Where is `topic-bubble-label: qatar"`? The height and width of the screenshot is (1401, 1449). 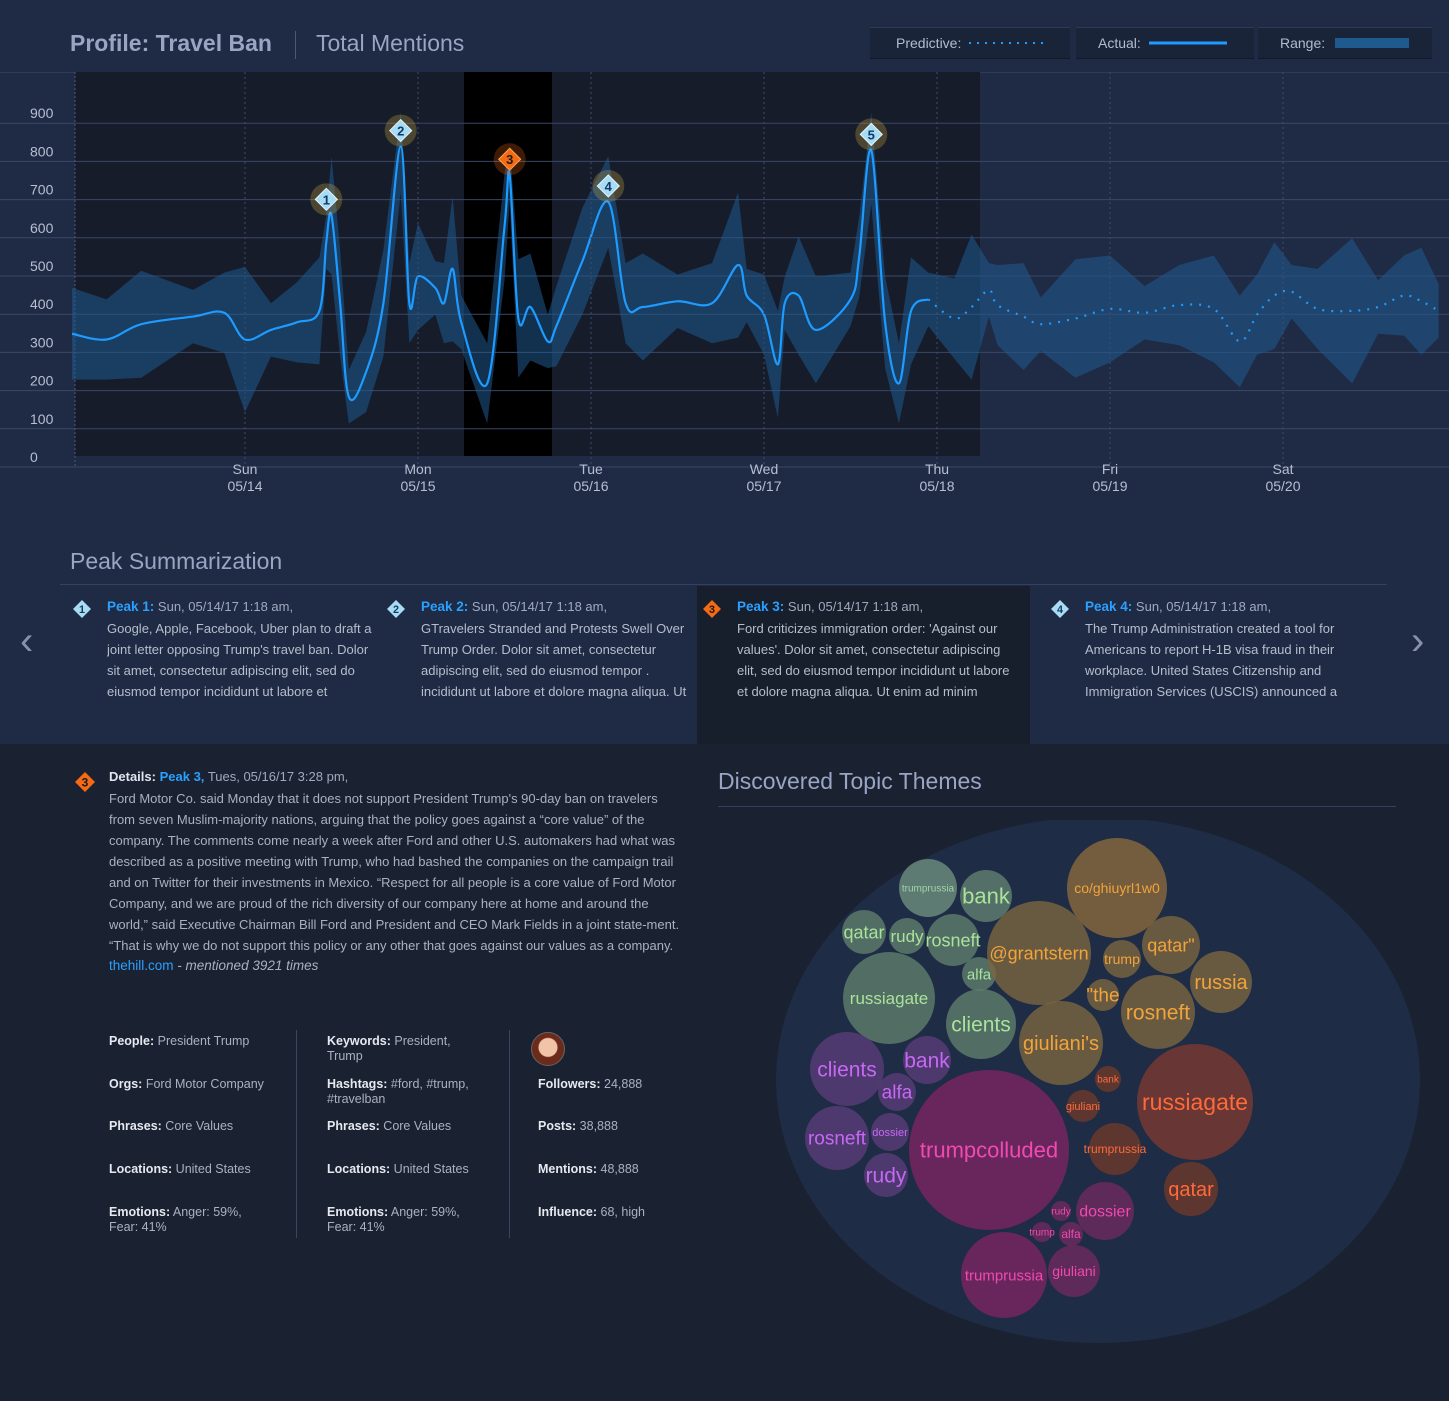 topic-bubble-label: qatar" is located at coordinates (1170, 945).